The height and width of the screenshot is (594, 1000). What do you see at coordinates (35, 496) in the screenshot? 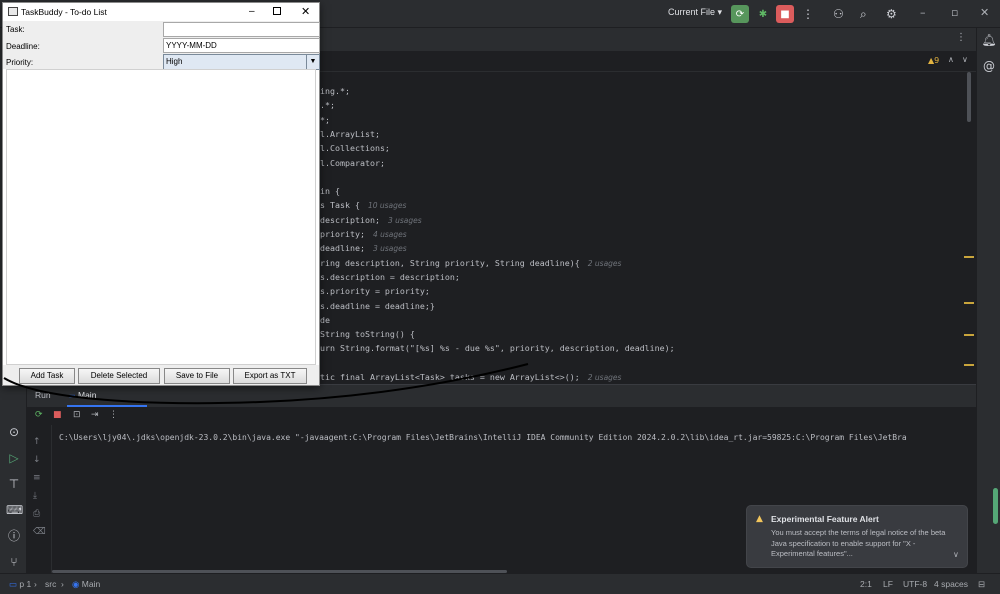
I see `scroll-end-icon: ⤓` at bounding box center [35, 496].